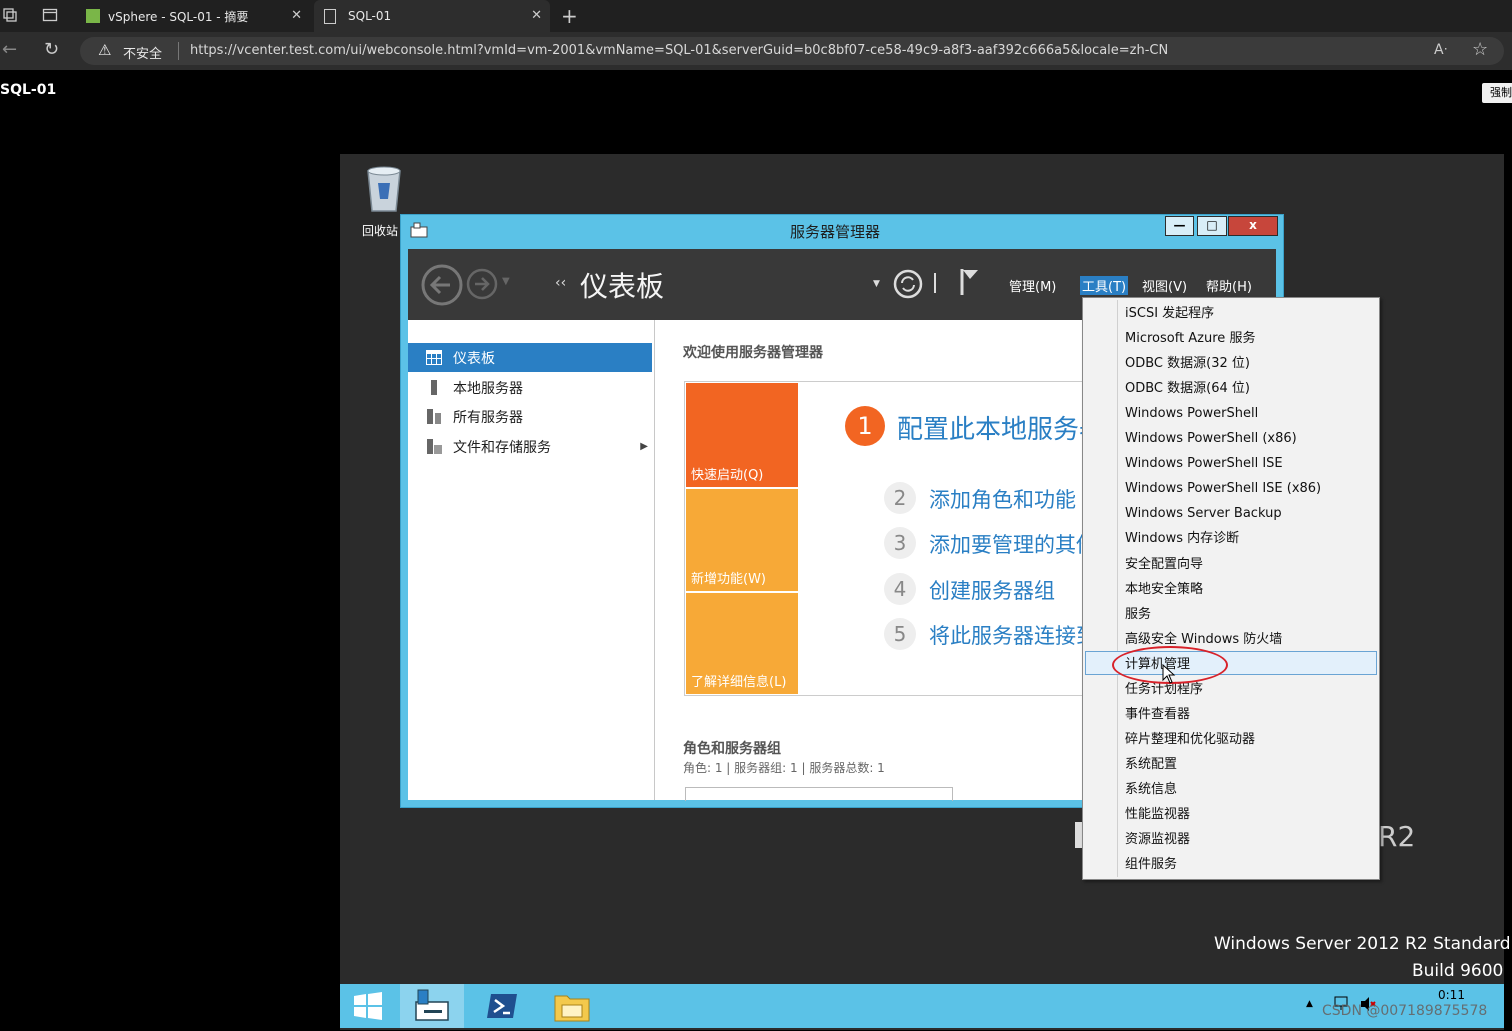 This screenshot has width=1512, height=1031. What do you see at coordinates (178, 16) in the screenshot?
I see `tab-title: vSphere - SQL-01 - 摘要` at bounding box center [178, 16].